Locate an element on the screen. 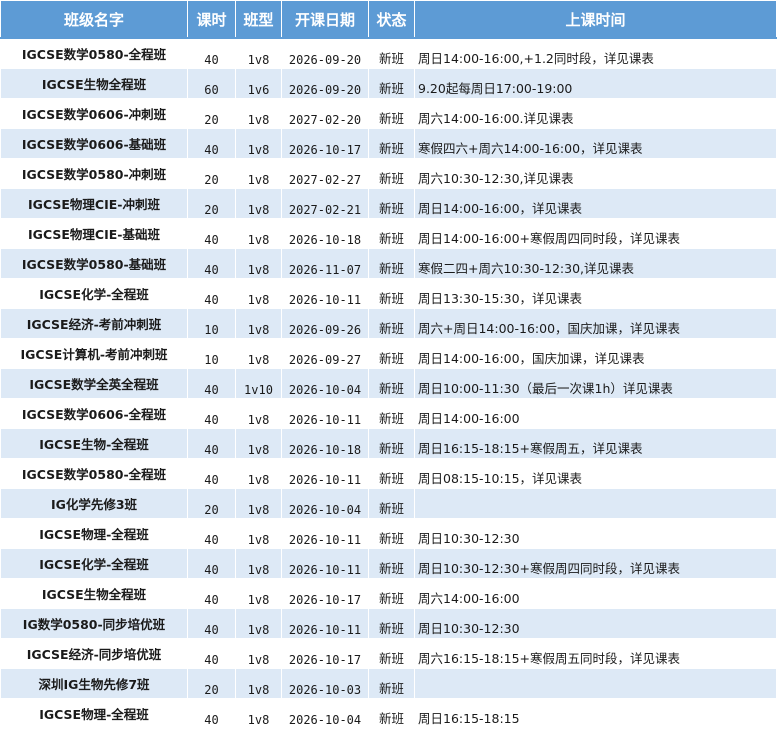 This screenshot has height=731, width=778. table-row: IG化学先修3班 20 1v8 2026-10-04 新班 is located at coordinates (388, 503).